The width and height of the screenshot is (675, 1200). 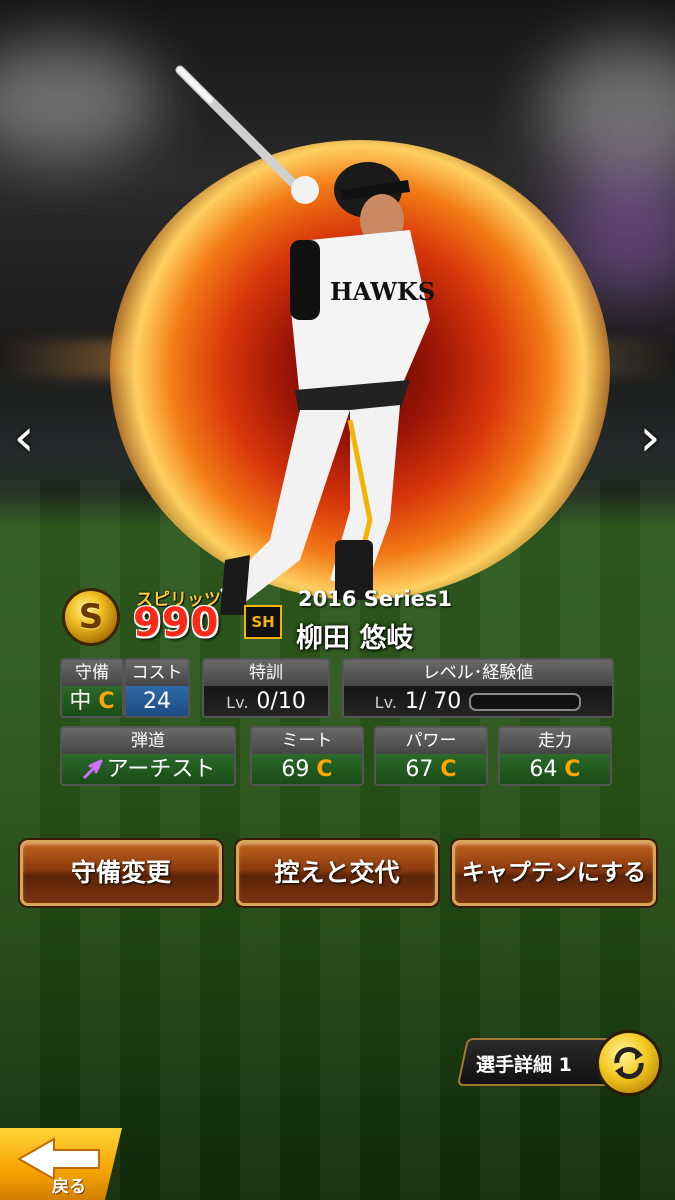 What do you see at coordinates (92, 701) in the screenshot?
I see `position-value: 中 C` at bounding box center [92, 701].